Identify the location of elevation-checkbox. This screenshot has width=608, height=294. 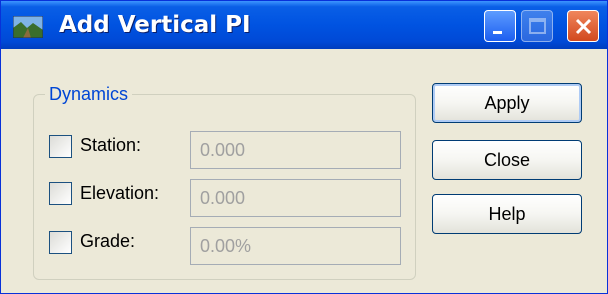
(60, 193).